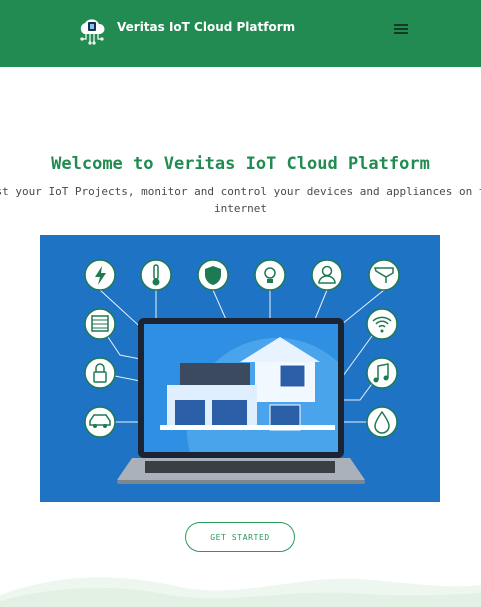  Describe the element at coordinates (240, 592) in the screenshot. I see `footer-hills-decoration` at that location.